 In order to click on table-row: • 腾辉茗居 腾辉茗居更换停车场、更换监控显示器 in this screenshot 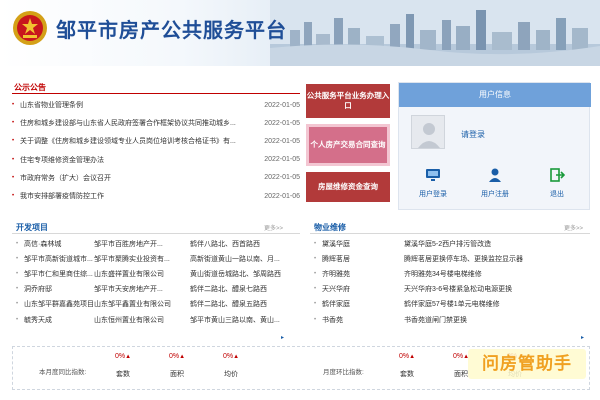, I will do `click(452, 258)`.